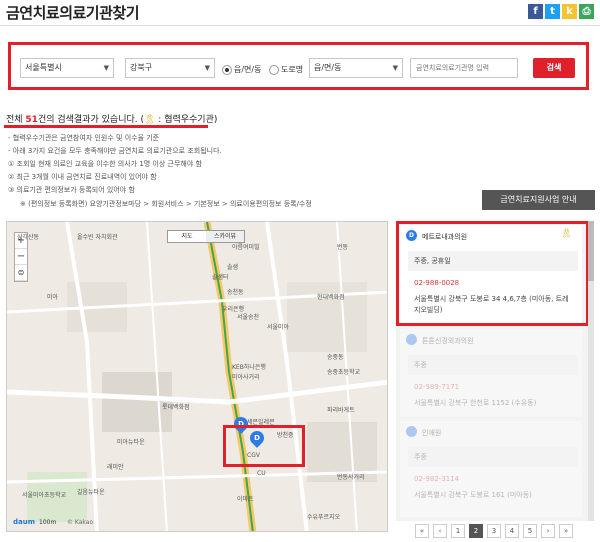  Describe the element at coordinates (248, 317) in the screenshot. I see `map-label: 서울송천` at that location.